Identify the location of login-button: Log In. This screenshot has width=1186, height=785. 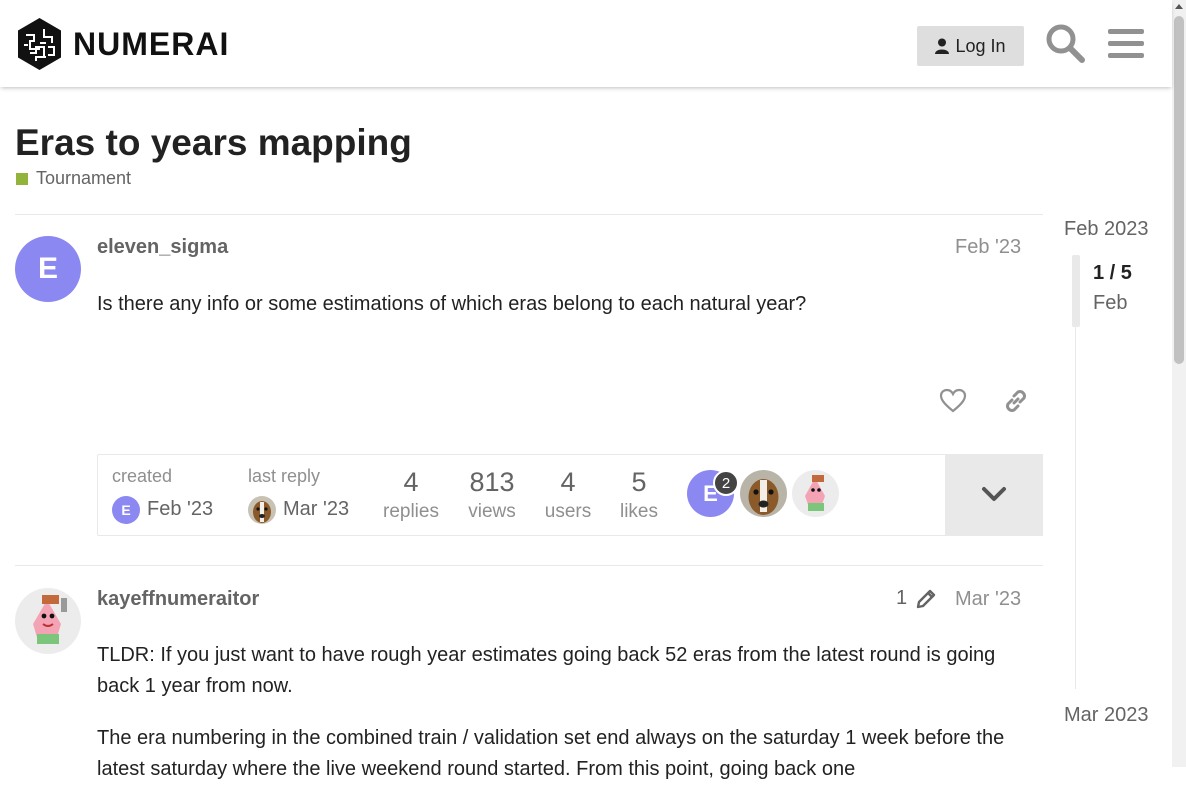
(970, 46).